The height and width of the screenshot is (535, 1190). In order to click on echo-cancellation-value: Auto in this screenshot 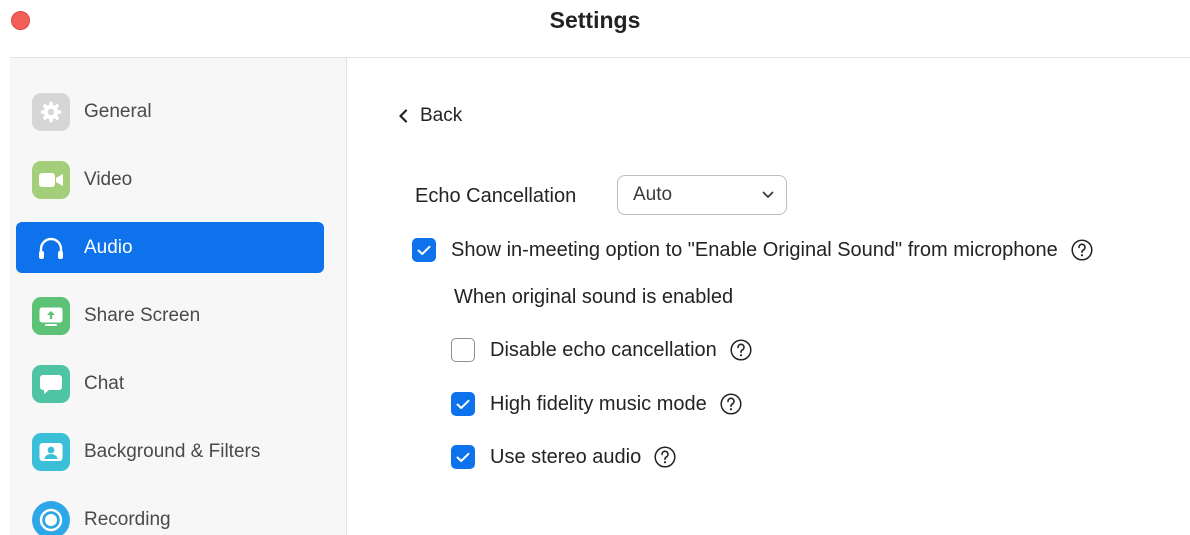, I will do `click(653, 194)`.